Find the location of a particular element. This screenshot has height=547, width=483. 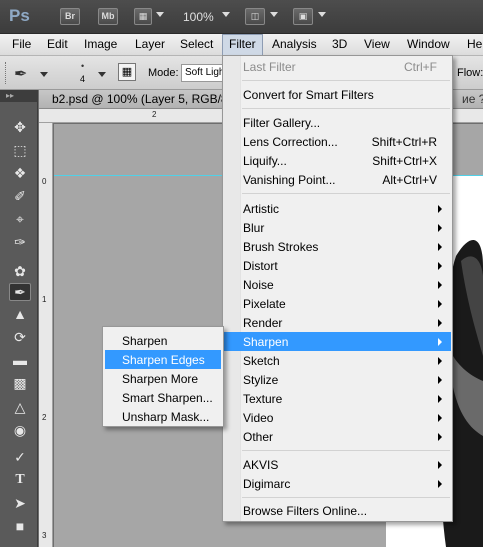

screen-mode-icon: ▣ is located at coordinates (303, 16).